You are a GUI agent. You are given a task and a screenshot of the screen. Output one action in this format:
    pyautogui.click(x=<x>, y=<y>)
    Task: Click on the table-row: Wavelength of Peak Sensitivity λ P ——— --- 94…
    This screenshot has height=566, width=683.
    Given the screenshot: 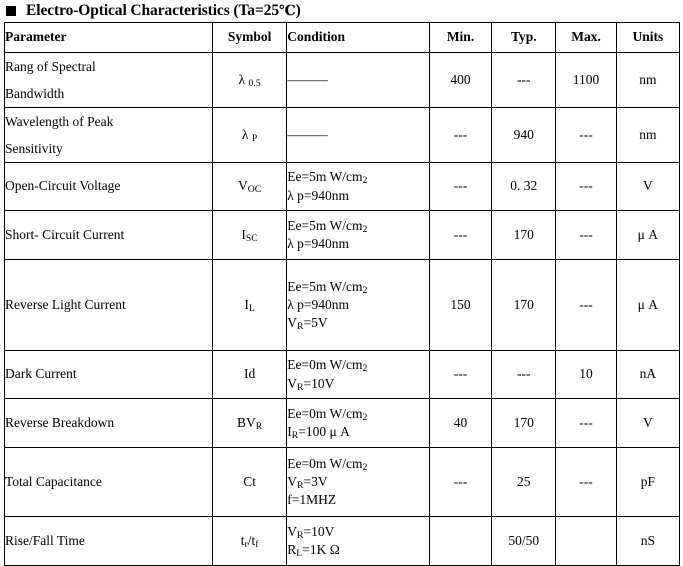 What is the action you would take?
    pyautogui.click(x=342, y=135)
    